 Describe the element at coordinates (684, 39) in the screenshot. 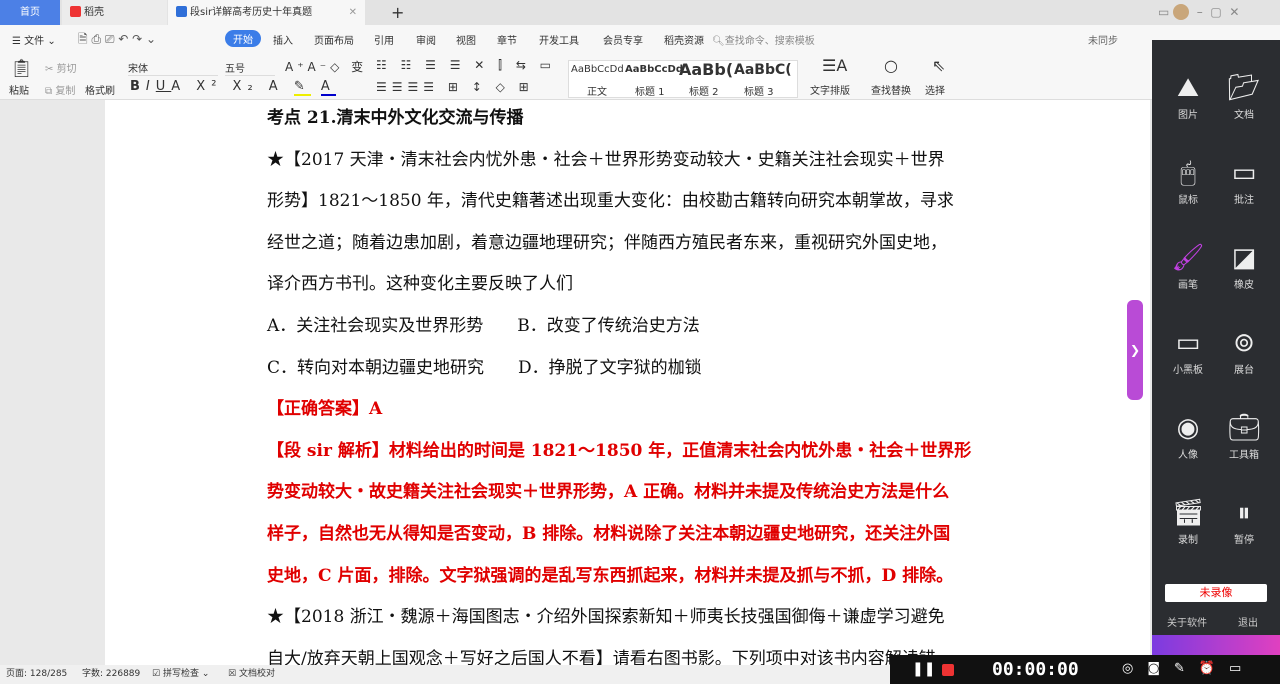

I see `menu-daoke-resources: 稻壳资源` at that location.